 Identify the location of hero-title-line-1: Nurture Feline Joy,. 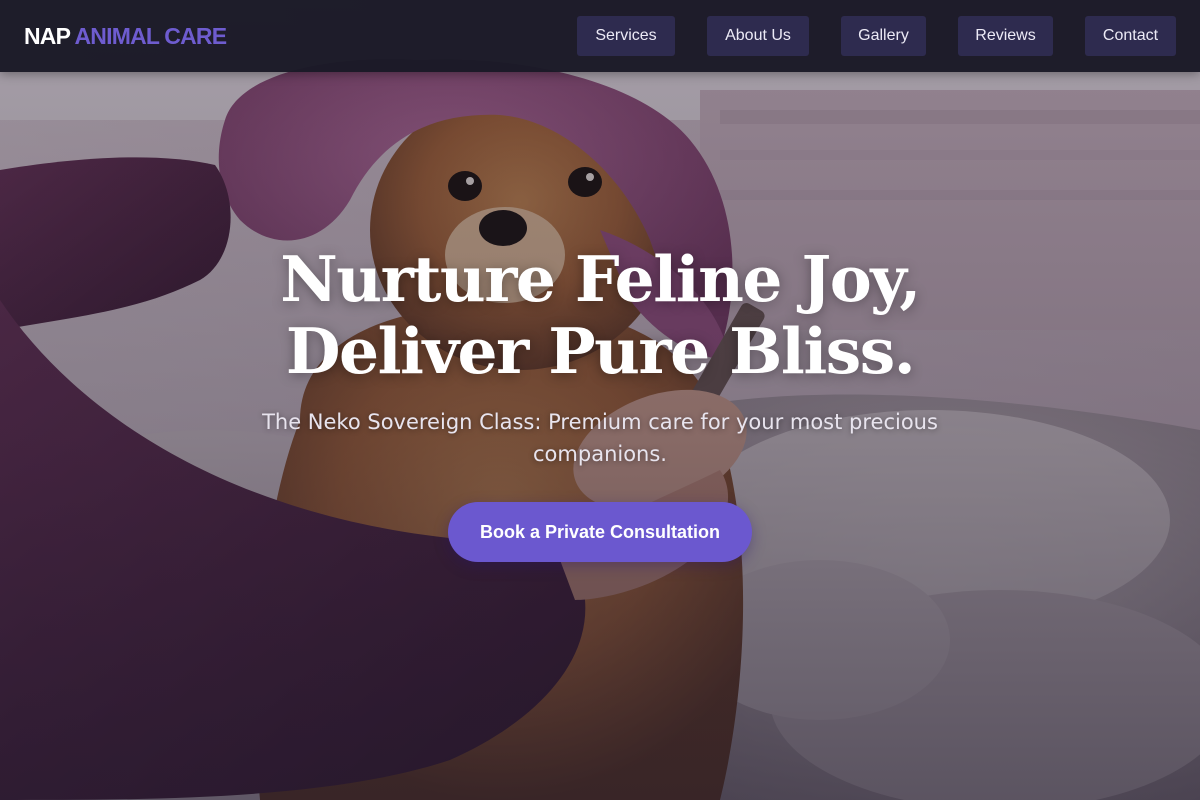
(600, 279).